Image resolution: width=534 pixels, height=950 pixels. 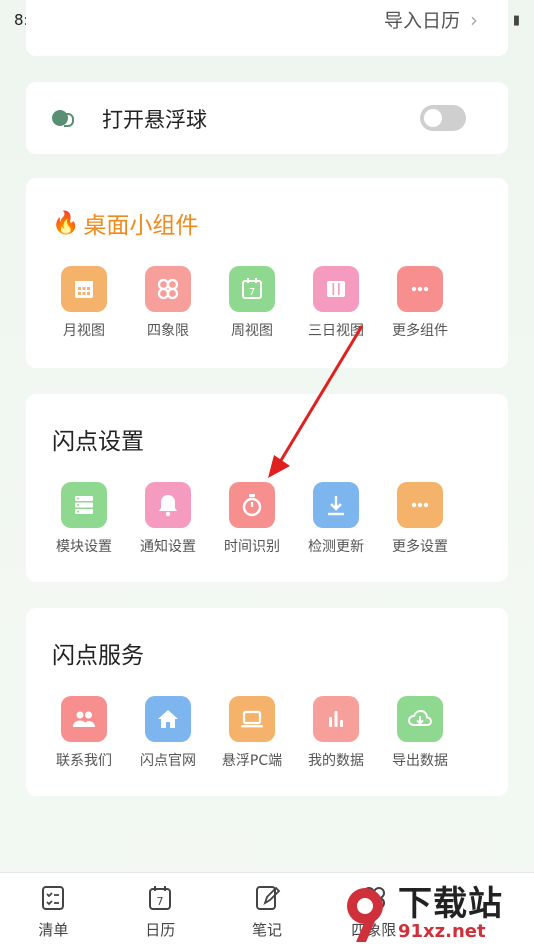 What do you see at coordinates (84, 547) in the screenshot?
I see `settings-label: 模块设置` at bounding box center [84, 547].